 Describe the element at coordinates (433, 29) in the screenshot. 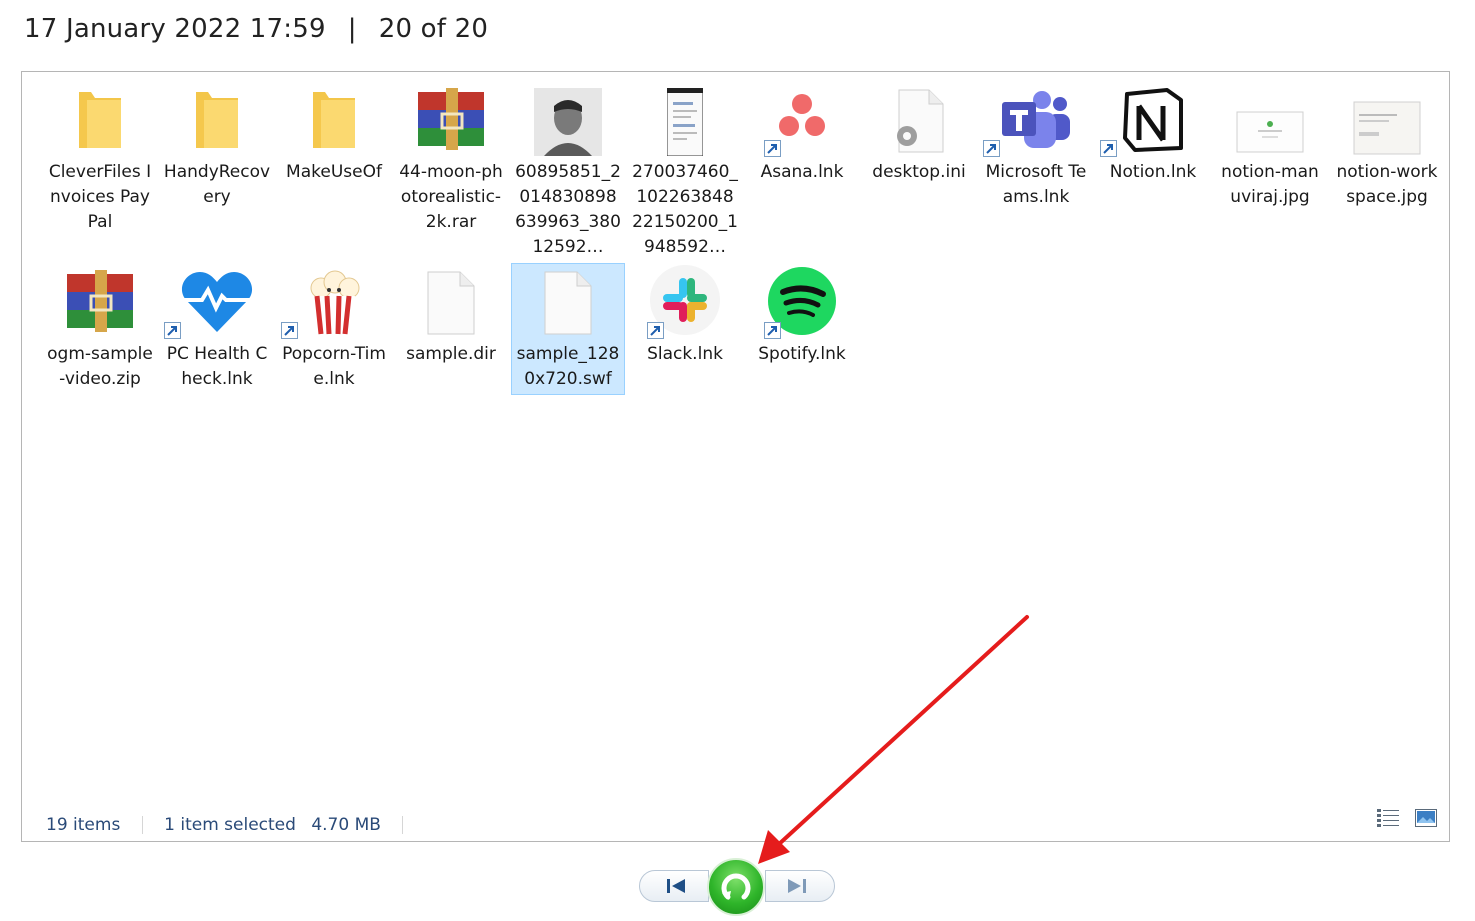

I see `snapshot-counter: 20 of 20` at that location.